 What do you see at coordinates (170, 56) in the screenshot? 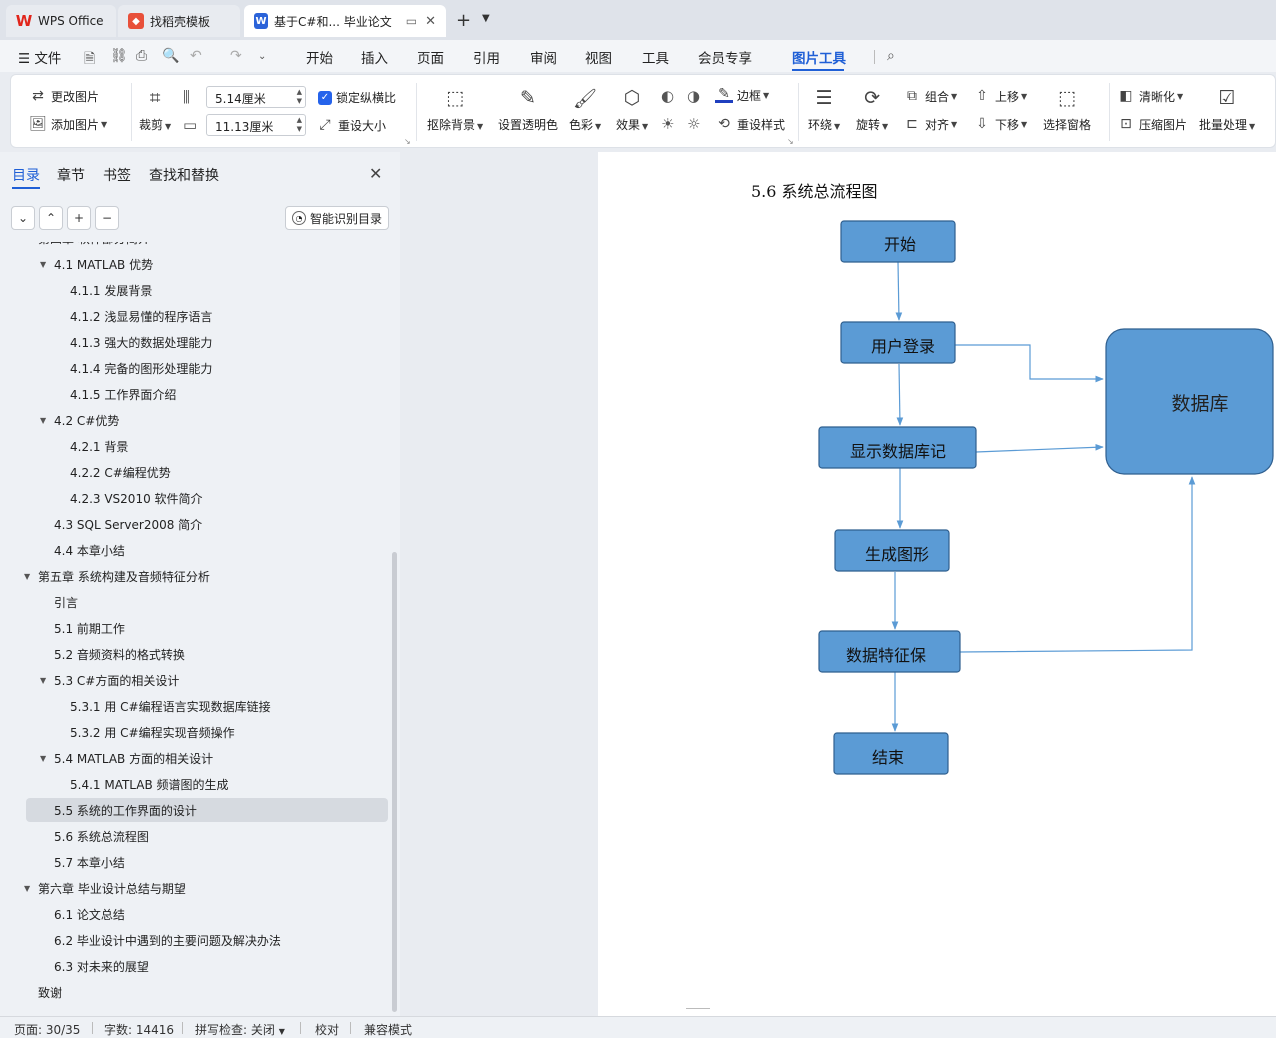
I see `print-preview-icon: 🔍` at bounding box center [170, 56].